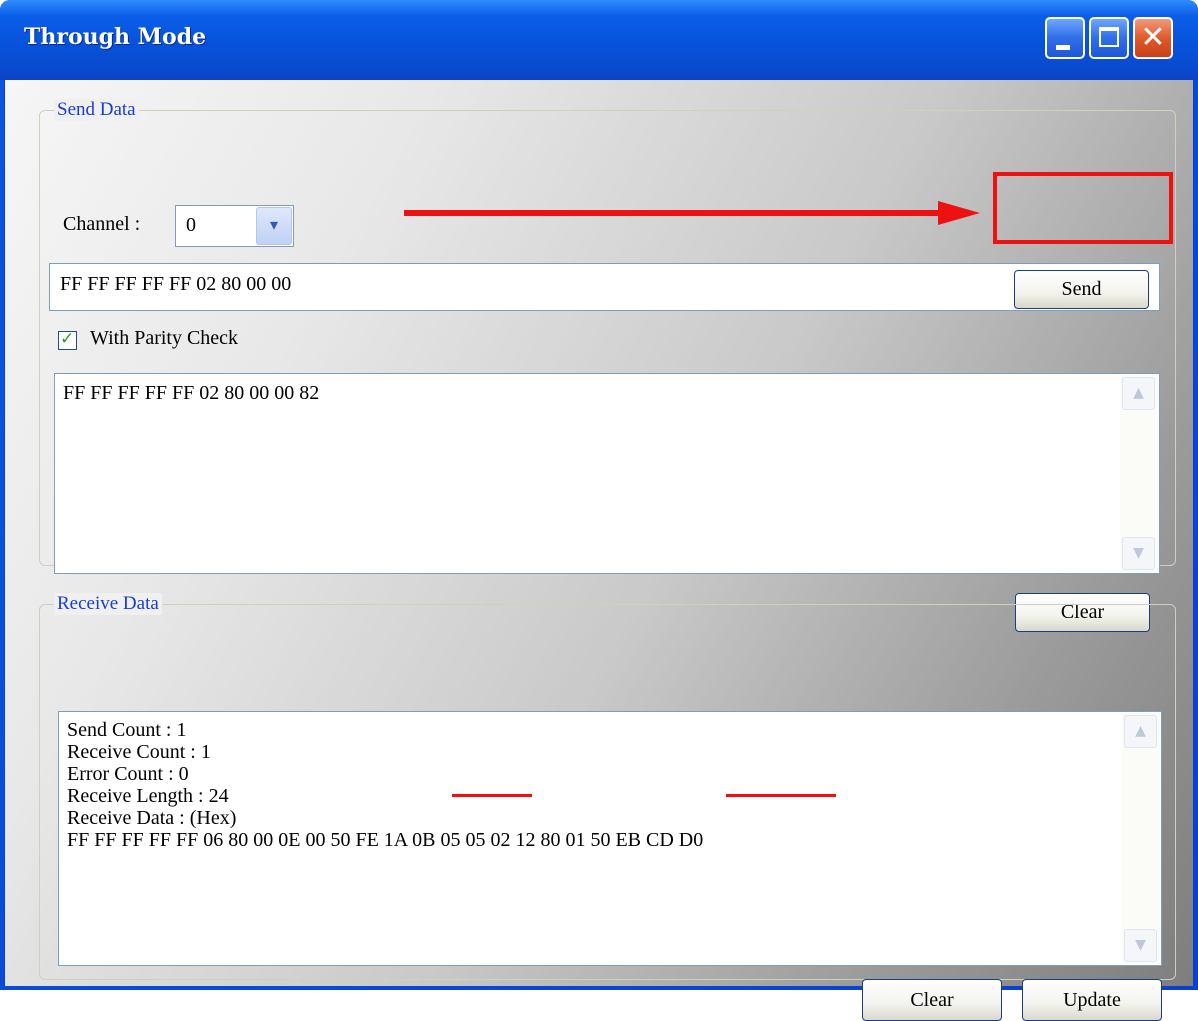  Describe the element at coordinates (1141, 838) in the screenshot. I see `receive-output-scrollbar: ▲ ▼` at that location.